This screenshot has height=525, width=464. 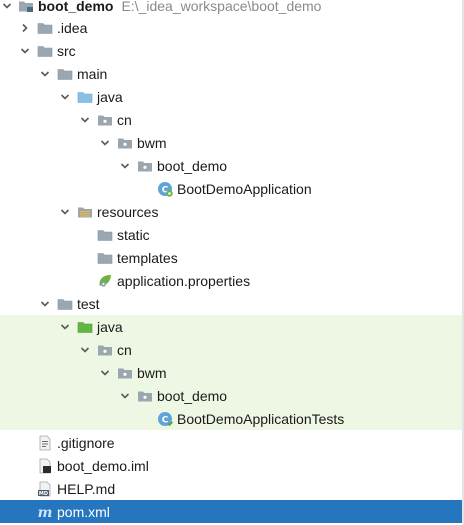 I want to click on project-folder-icon, so click(x=26, y=7).